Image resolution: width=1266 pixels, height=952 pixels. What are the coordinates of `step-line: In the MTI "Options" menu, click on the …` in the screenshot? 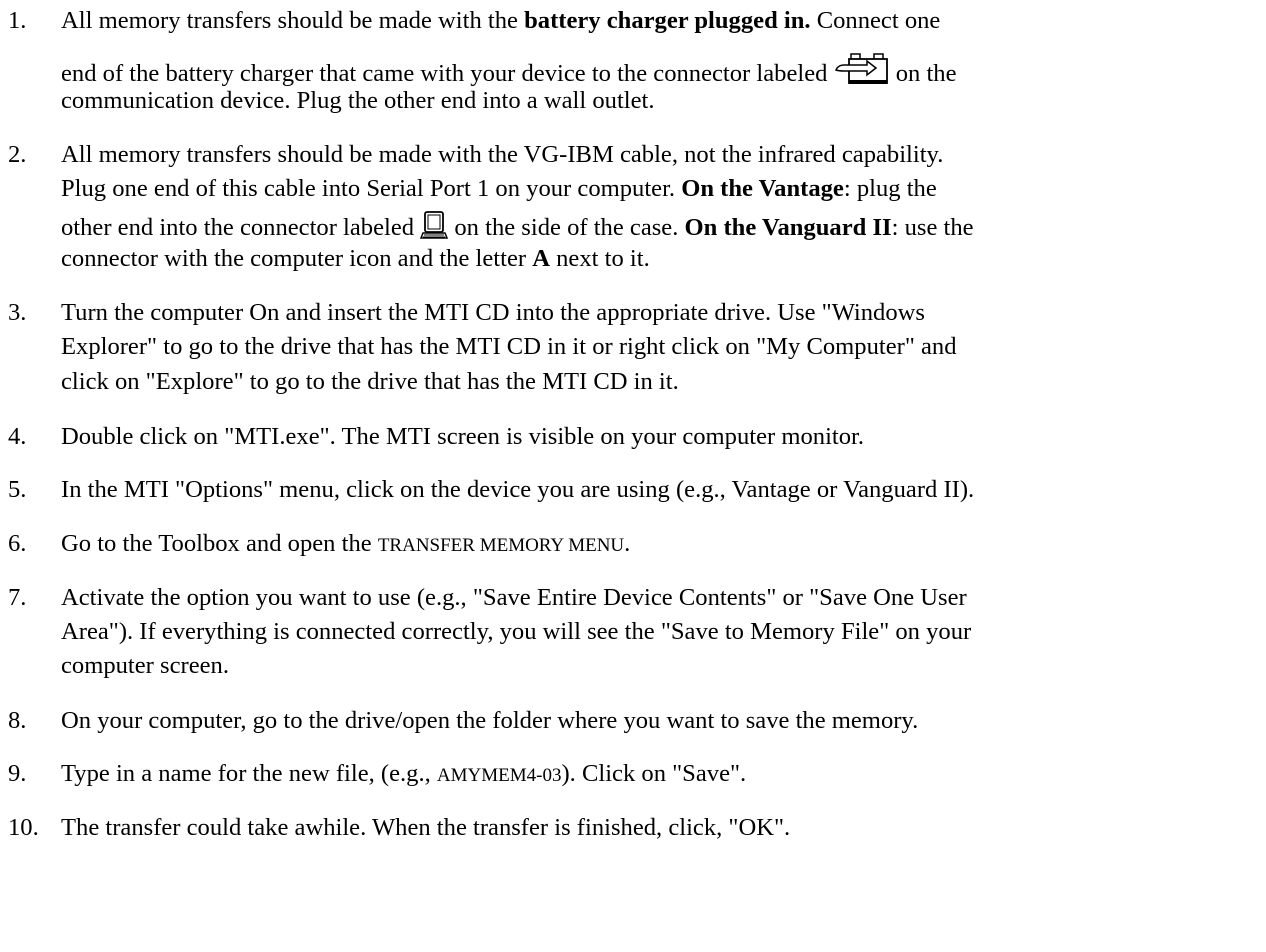 It's located at (518, 489).